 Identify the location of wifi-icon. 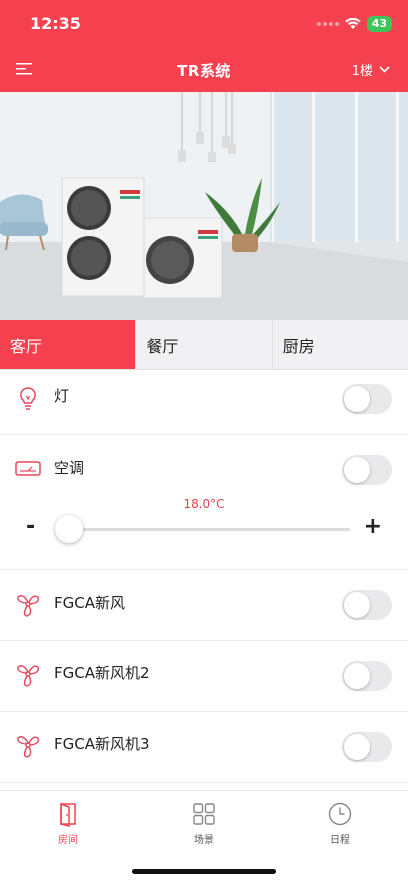
(352, 23).